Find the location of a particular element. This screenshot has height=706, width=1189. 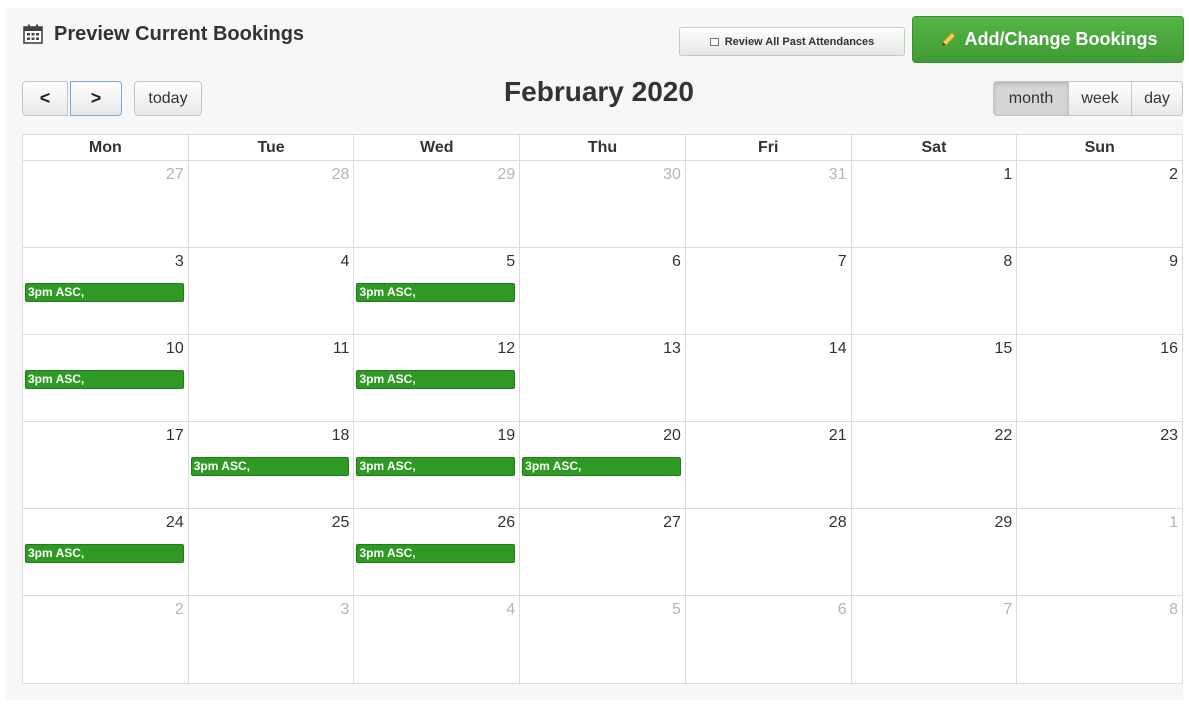

next-month-button: > is located at coordinates (96, 98).